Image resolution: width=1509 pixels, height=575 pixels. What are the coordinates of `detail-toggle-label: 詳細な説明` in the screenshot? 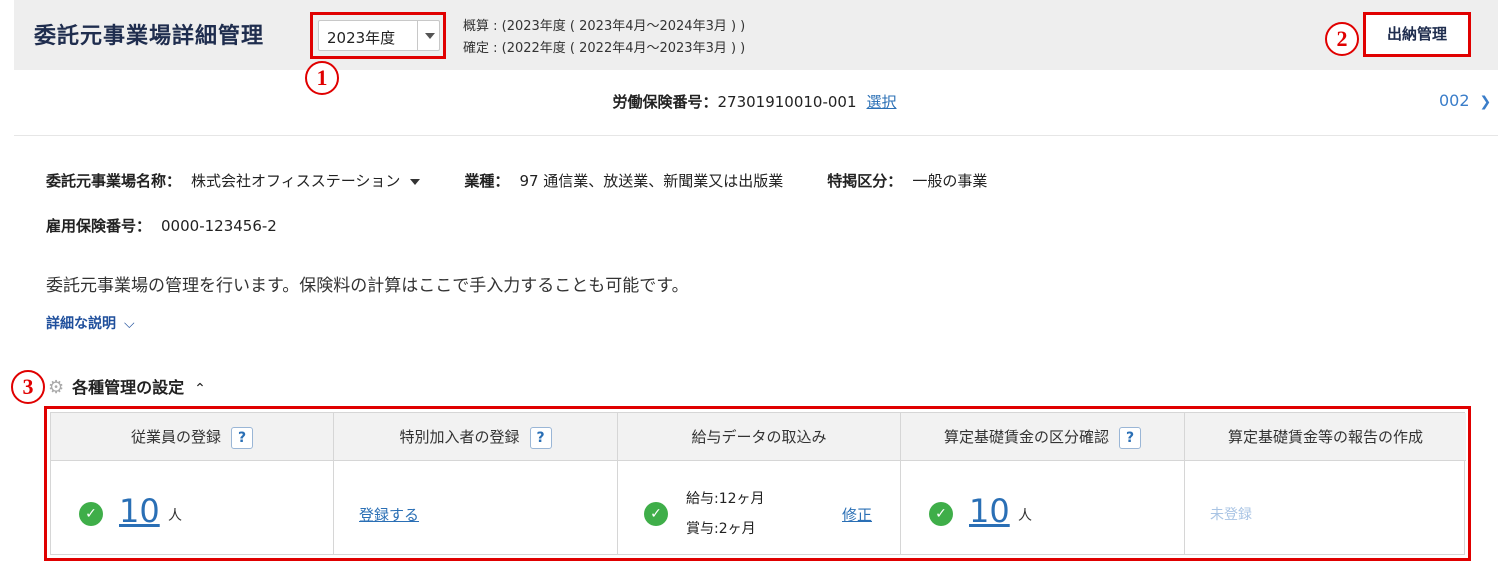 It's located at (81, 324).